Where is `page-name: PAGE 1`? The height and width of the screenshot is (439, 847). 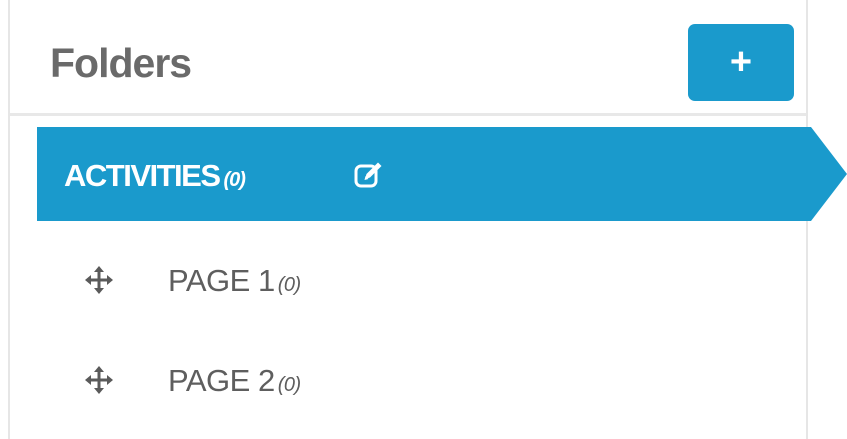 page-name: PAGE 1 is located at coordinates (221, 280).